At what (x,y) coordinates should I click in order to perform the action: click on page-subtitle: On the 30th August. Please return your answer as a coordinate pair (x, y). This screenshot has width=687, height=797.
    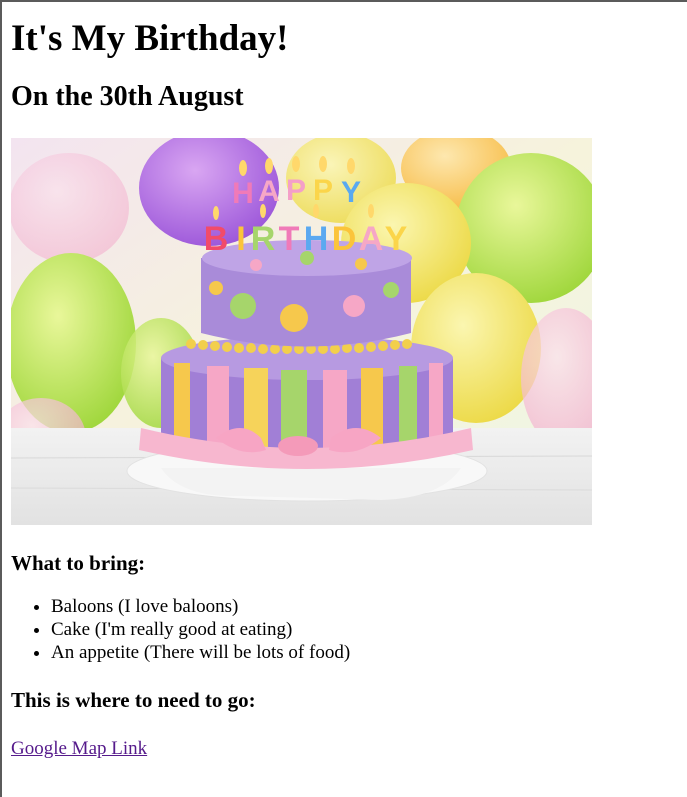
    Looking at the image, I should click on (127, 96).